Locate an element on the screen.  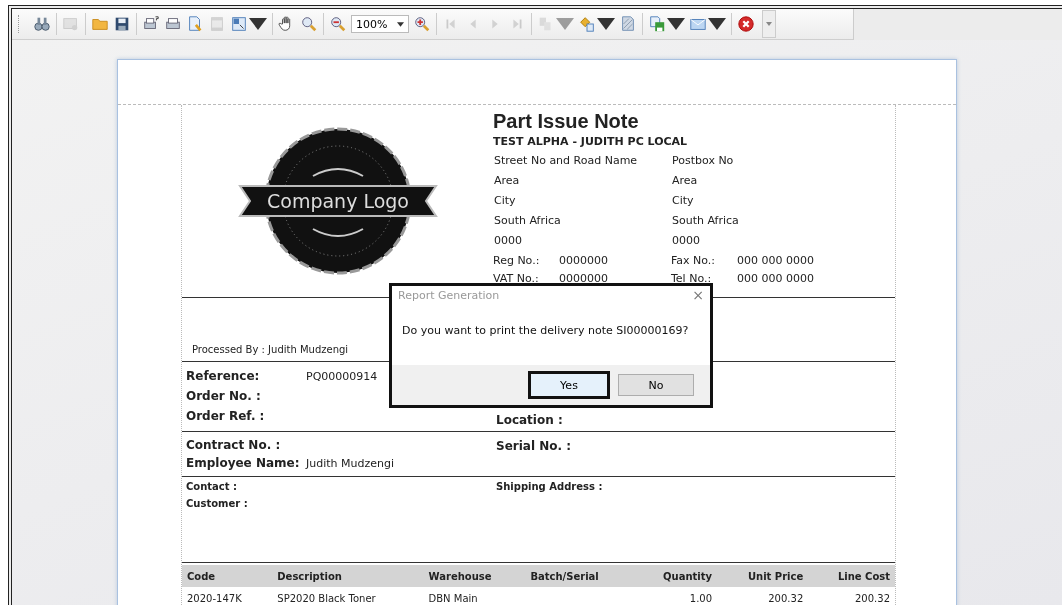
dialog-message: Do you want to print the delivery note SI00000169? is located at coordinates (545, 330).